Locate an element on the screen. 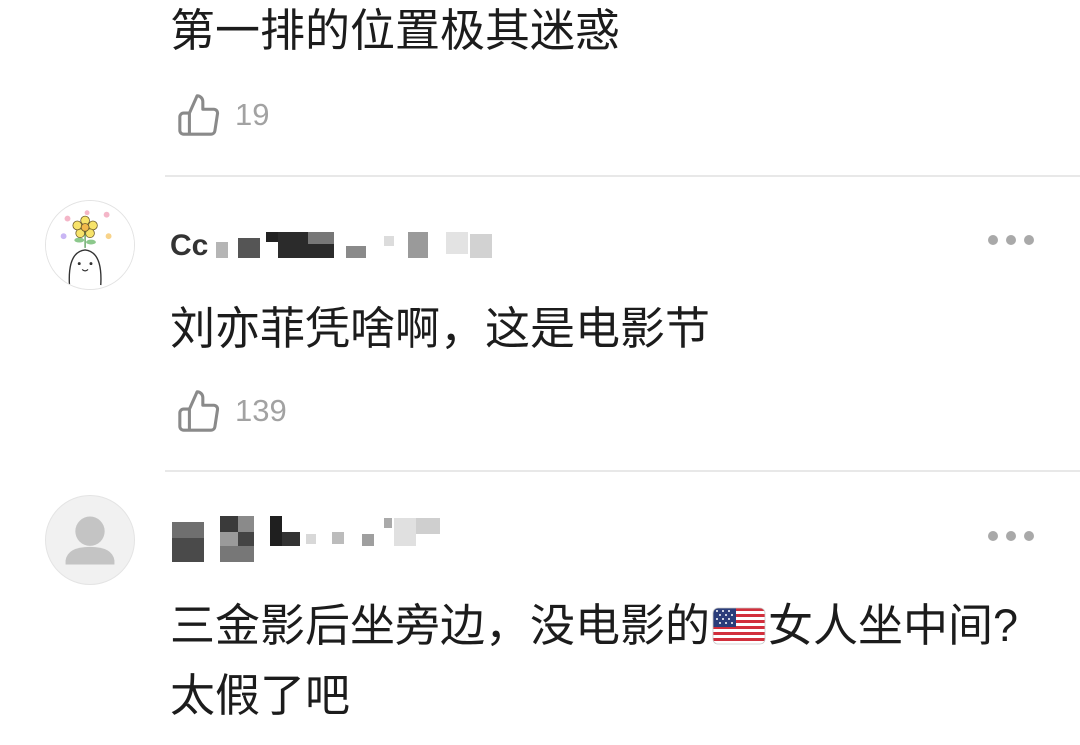  username-fragment: Cc is located at coordinates (189, 245).